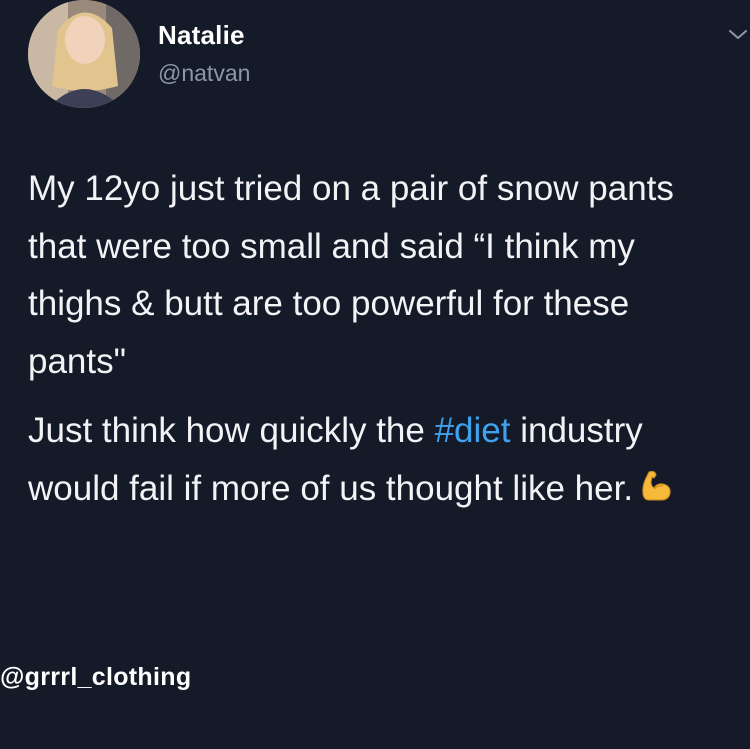 The height and width of the screenshot is (749, 750). I want to click on avatar, so click(84, 54).